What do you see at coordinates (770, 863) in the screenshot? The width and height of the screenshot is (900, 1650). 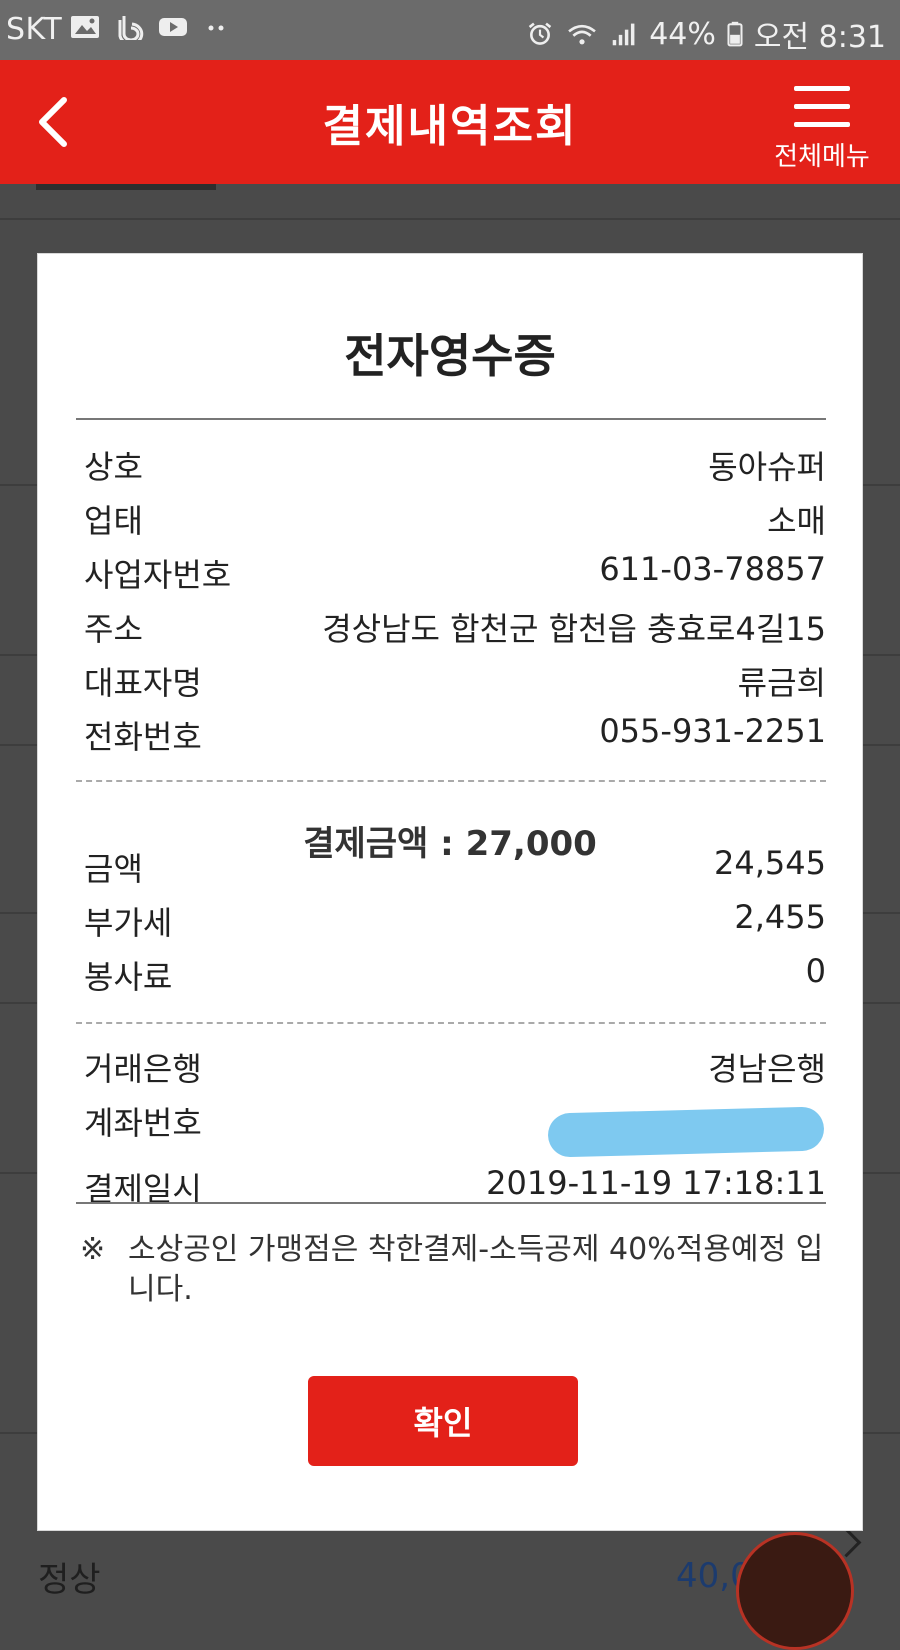 I see `amount-value: 24,545` at bounding box center [770, 863].